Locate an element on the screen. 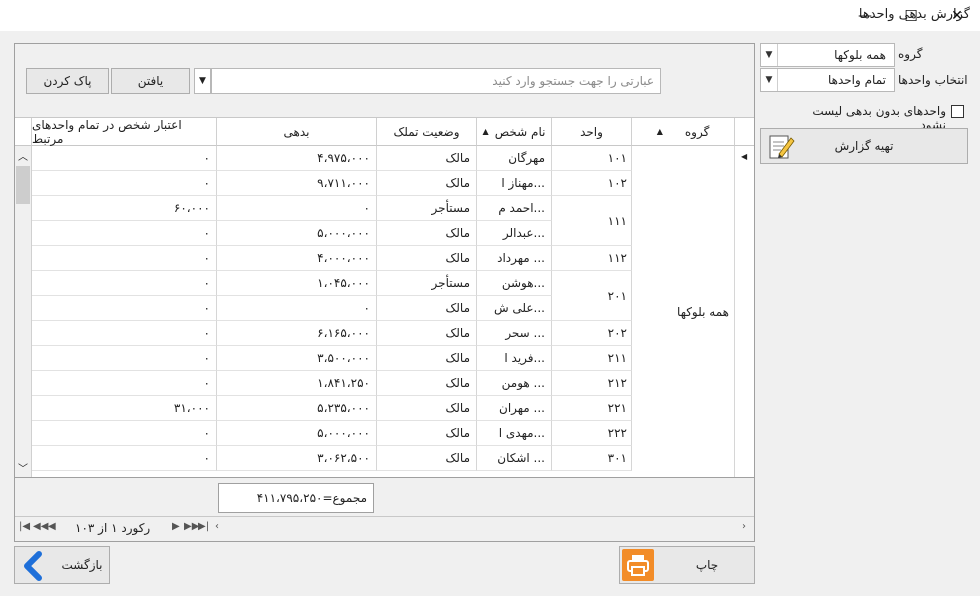 The width and height of the screenshot is (980, 596). column-header-person: ▲ نام شخص is located at coordinates (514, 132).